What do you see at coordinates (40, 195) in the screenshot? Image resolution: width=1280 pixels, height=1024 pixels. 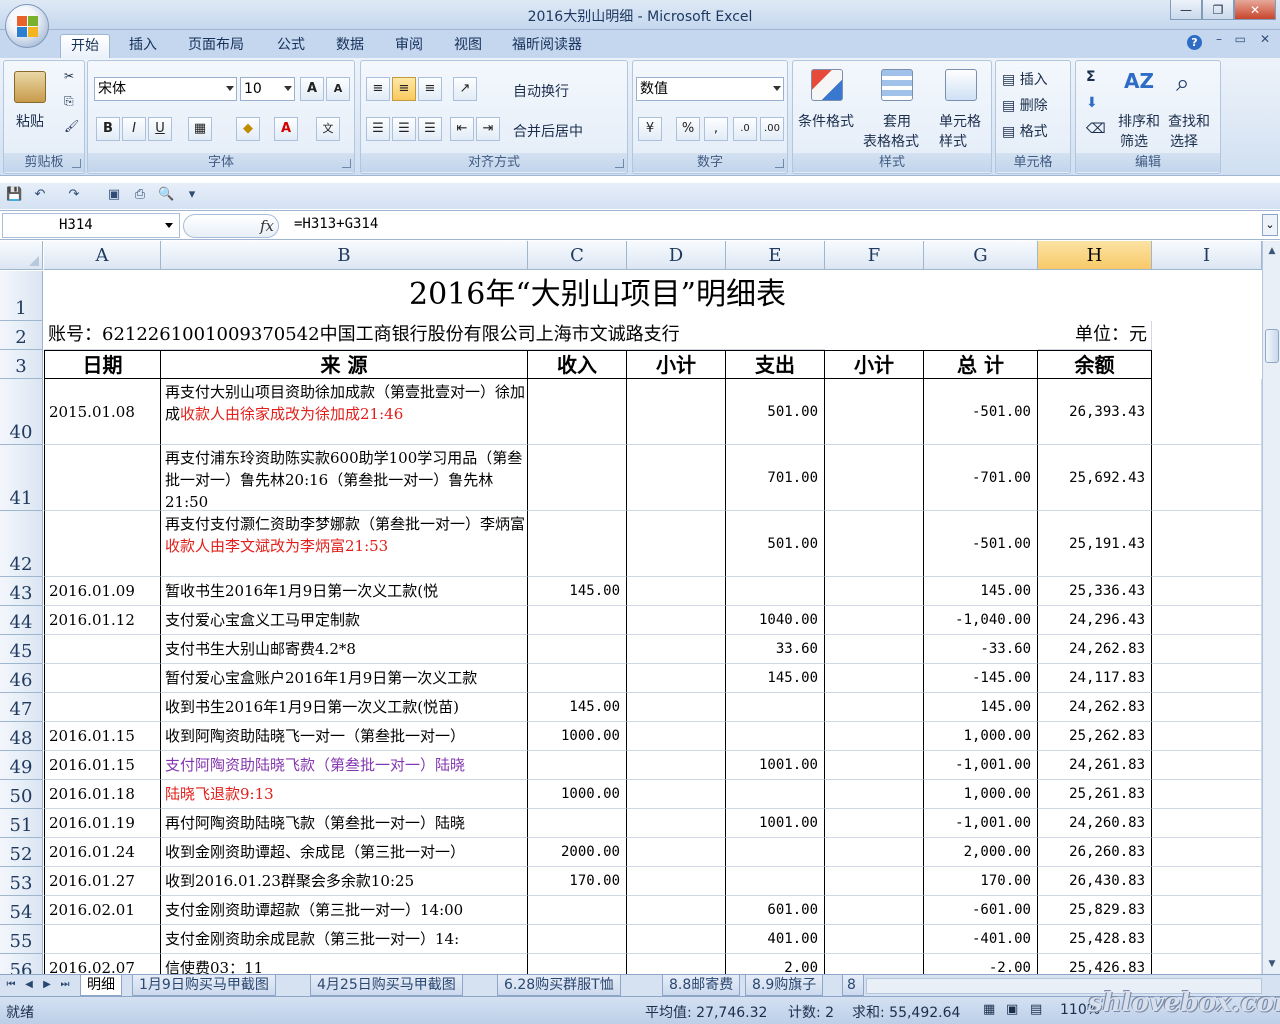 I see `undo-icon: ↶` at bounding box center [40, 195].